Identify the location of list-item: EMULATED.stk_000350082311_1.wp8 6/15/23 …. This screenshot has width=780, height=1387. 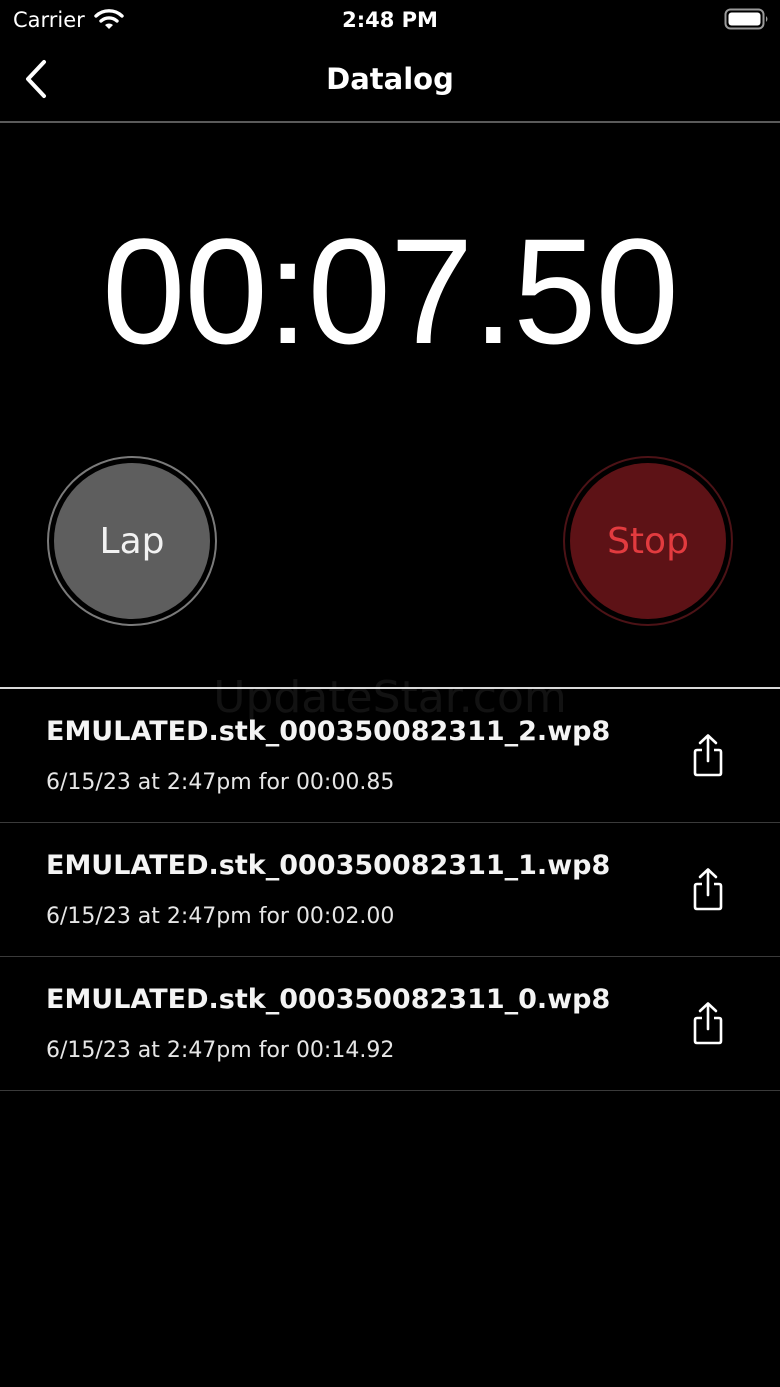
(390, 890).